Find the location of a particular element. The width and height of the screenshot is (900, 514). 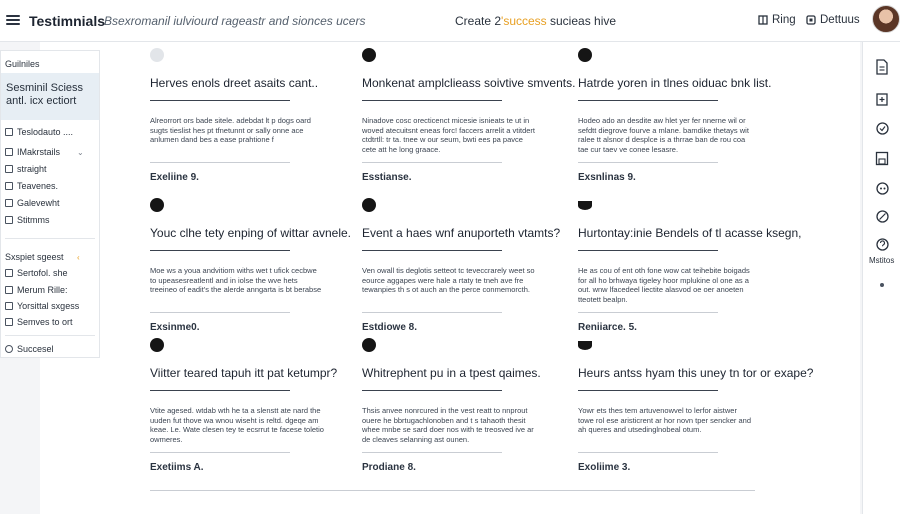

image-icon is located at coordinates (9, 152).